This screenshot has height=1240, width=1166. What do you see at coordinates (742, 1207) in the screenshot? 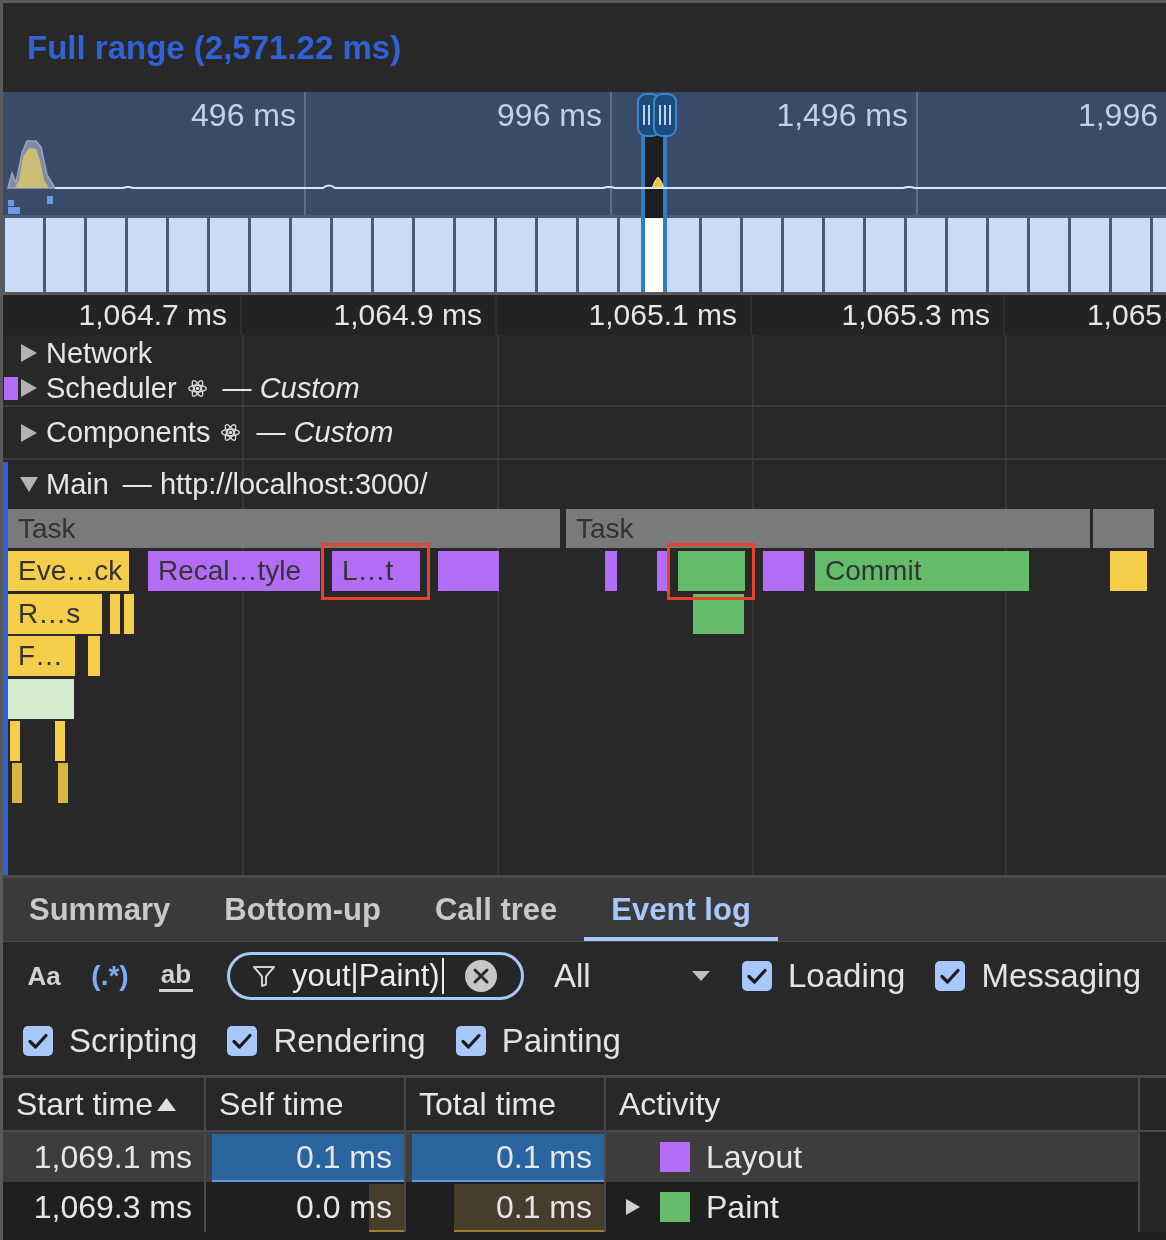
I see `activity-name: Paint` at bounding box center [742, 1207].